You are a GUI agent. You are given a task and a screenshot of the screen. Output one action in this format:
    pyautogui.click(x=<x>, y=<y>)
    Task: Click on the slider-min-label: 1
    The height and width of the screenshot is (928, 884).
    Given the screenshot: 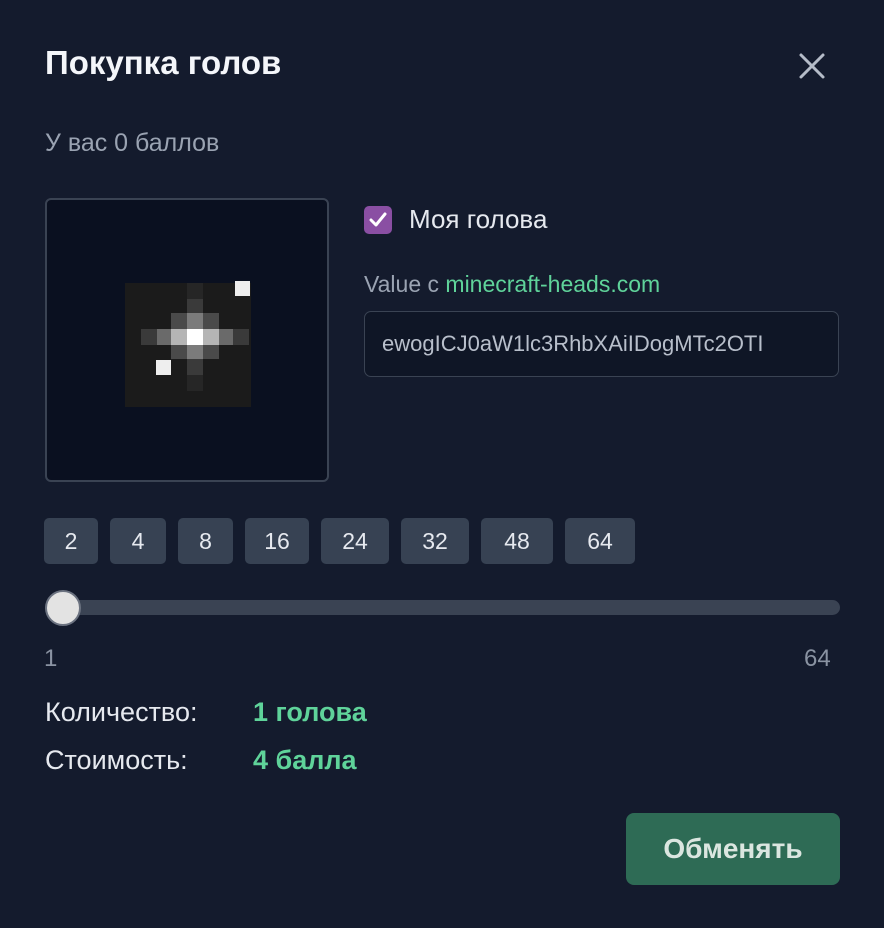 What is the action you would take?
    pyautogui.click(x=51, y=658)
    